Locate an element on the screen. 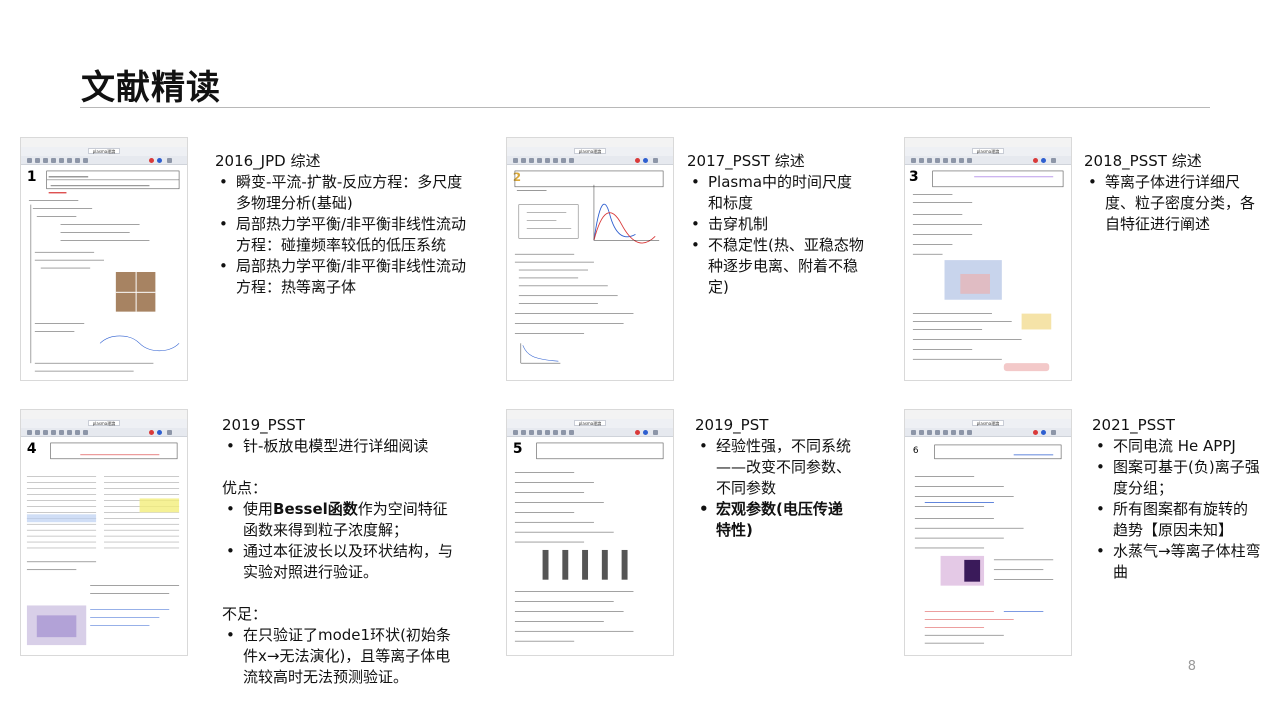 The image size is (1280, 720). entry-heading: 2019_PSST is located at coordinates (263, 425).